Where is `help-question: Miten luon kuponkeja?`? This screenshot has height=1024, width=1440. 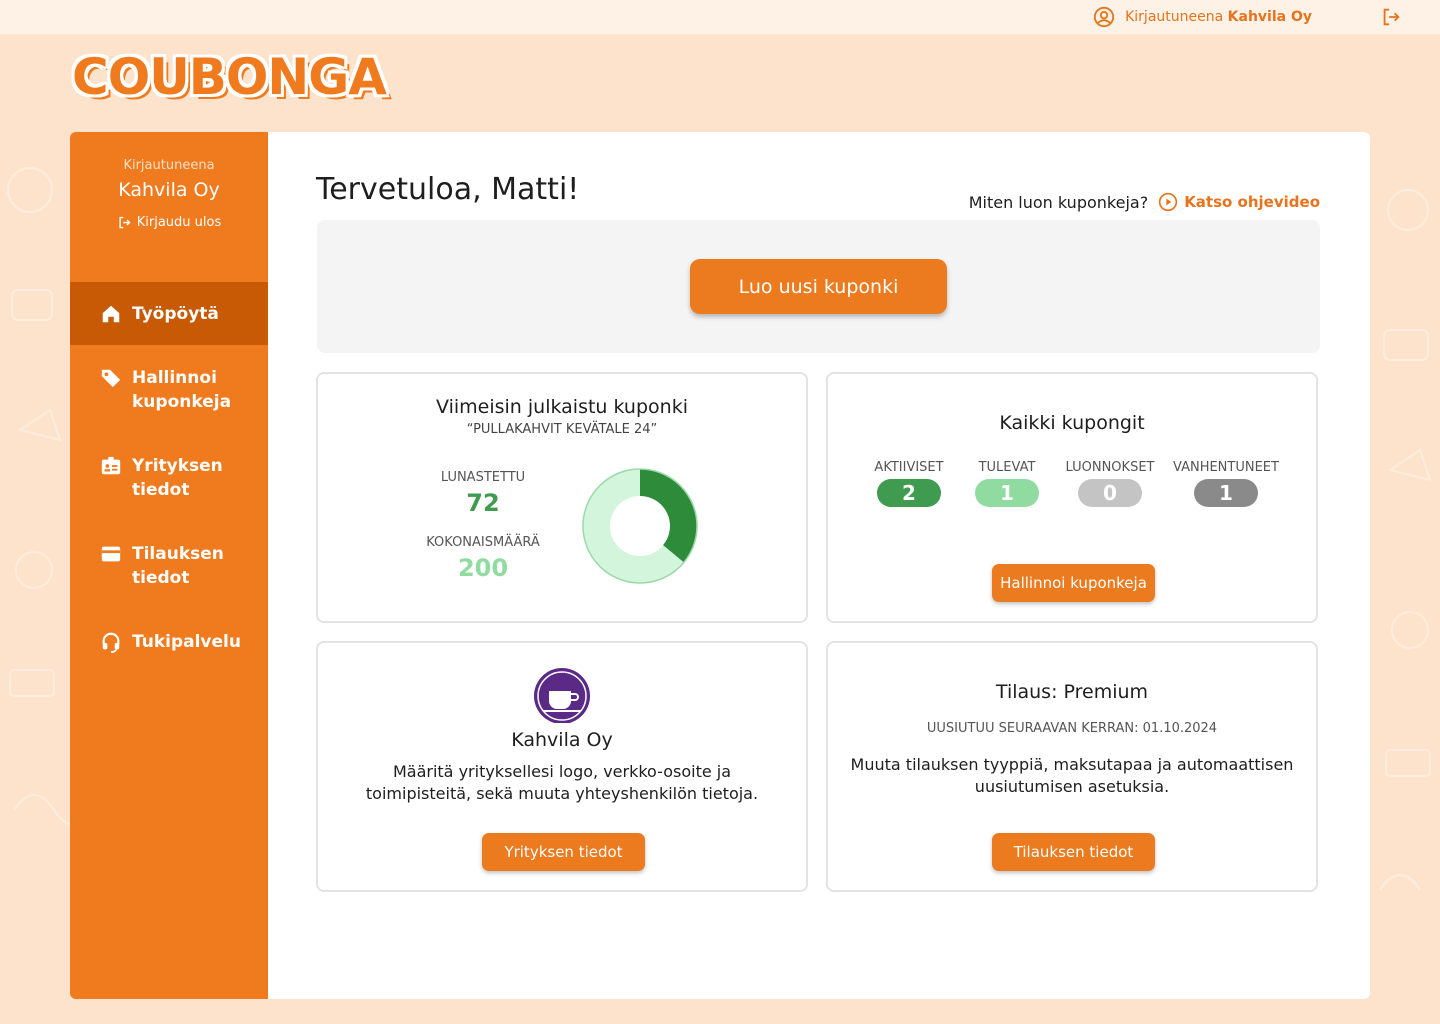
help-question: Miten luon kuponkeja? is located at coordinates (1058, 202).